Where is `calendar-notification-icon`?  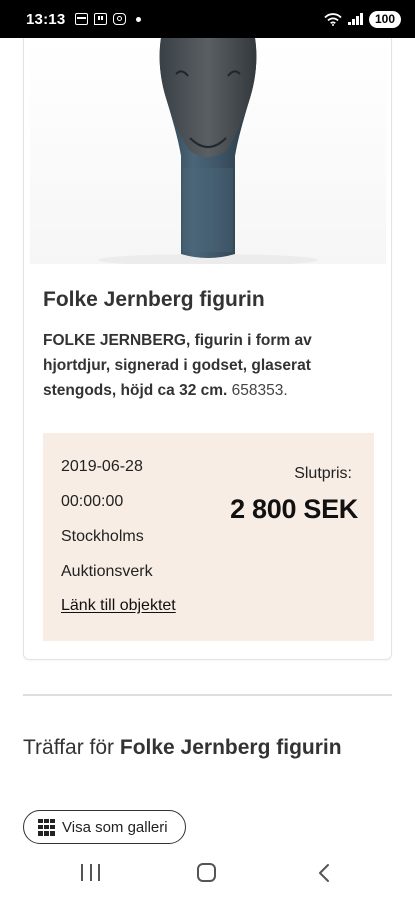 calendar-notification-icon is located at coordinates (82, 19).